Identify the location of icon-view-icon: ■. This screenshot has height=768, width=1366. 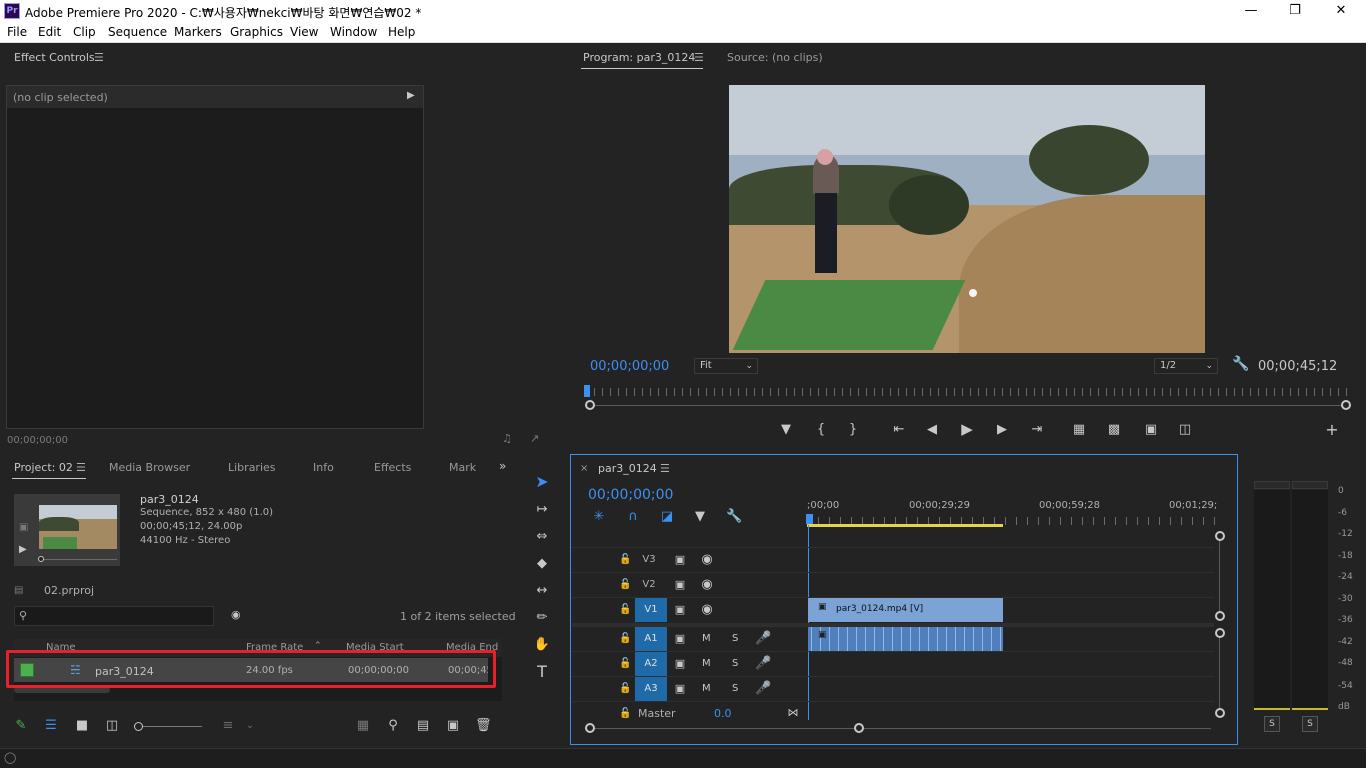
(82, 726).